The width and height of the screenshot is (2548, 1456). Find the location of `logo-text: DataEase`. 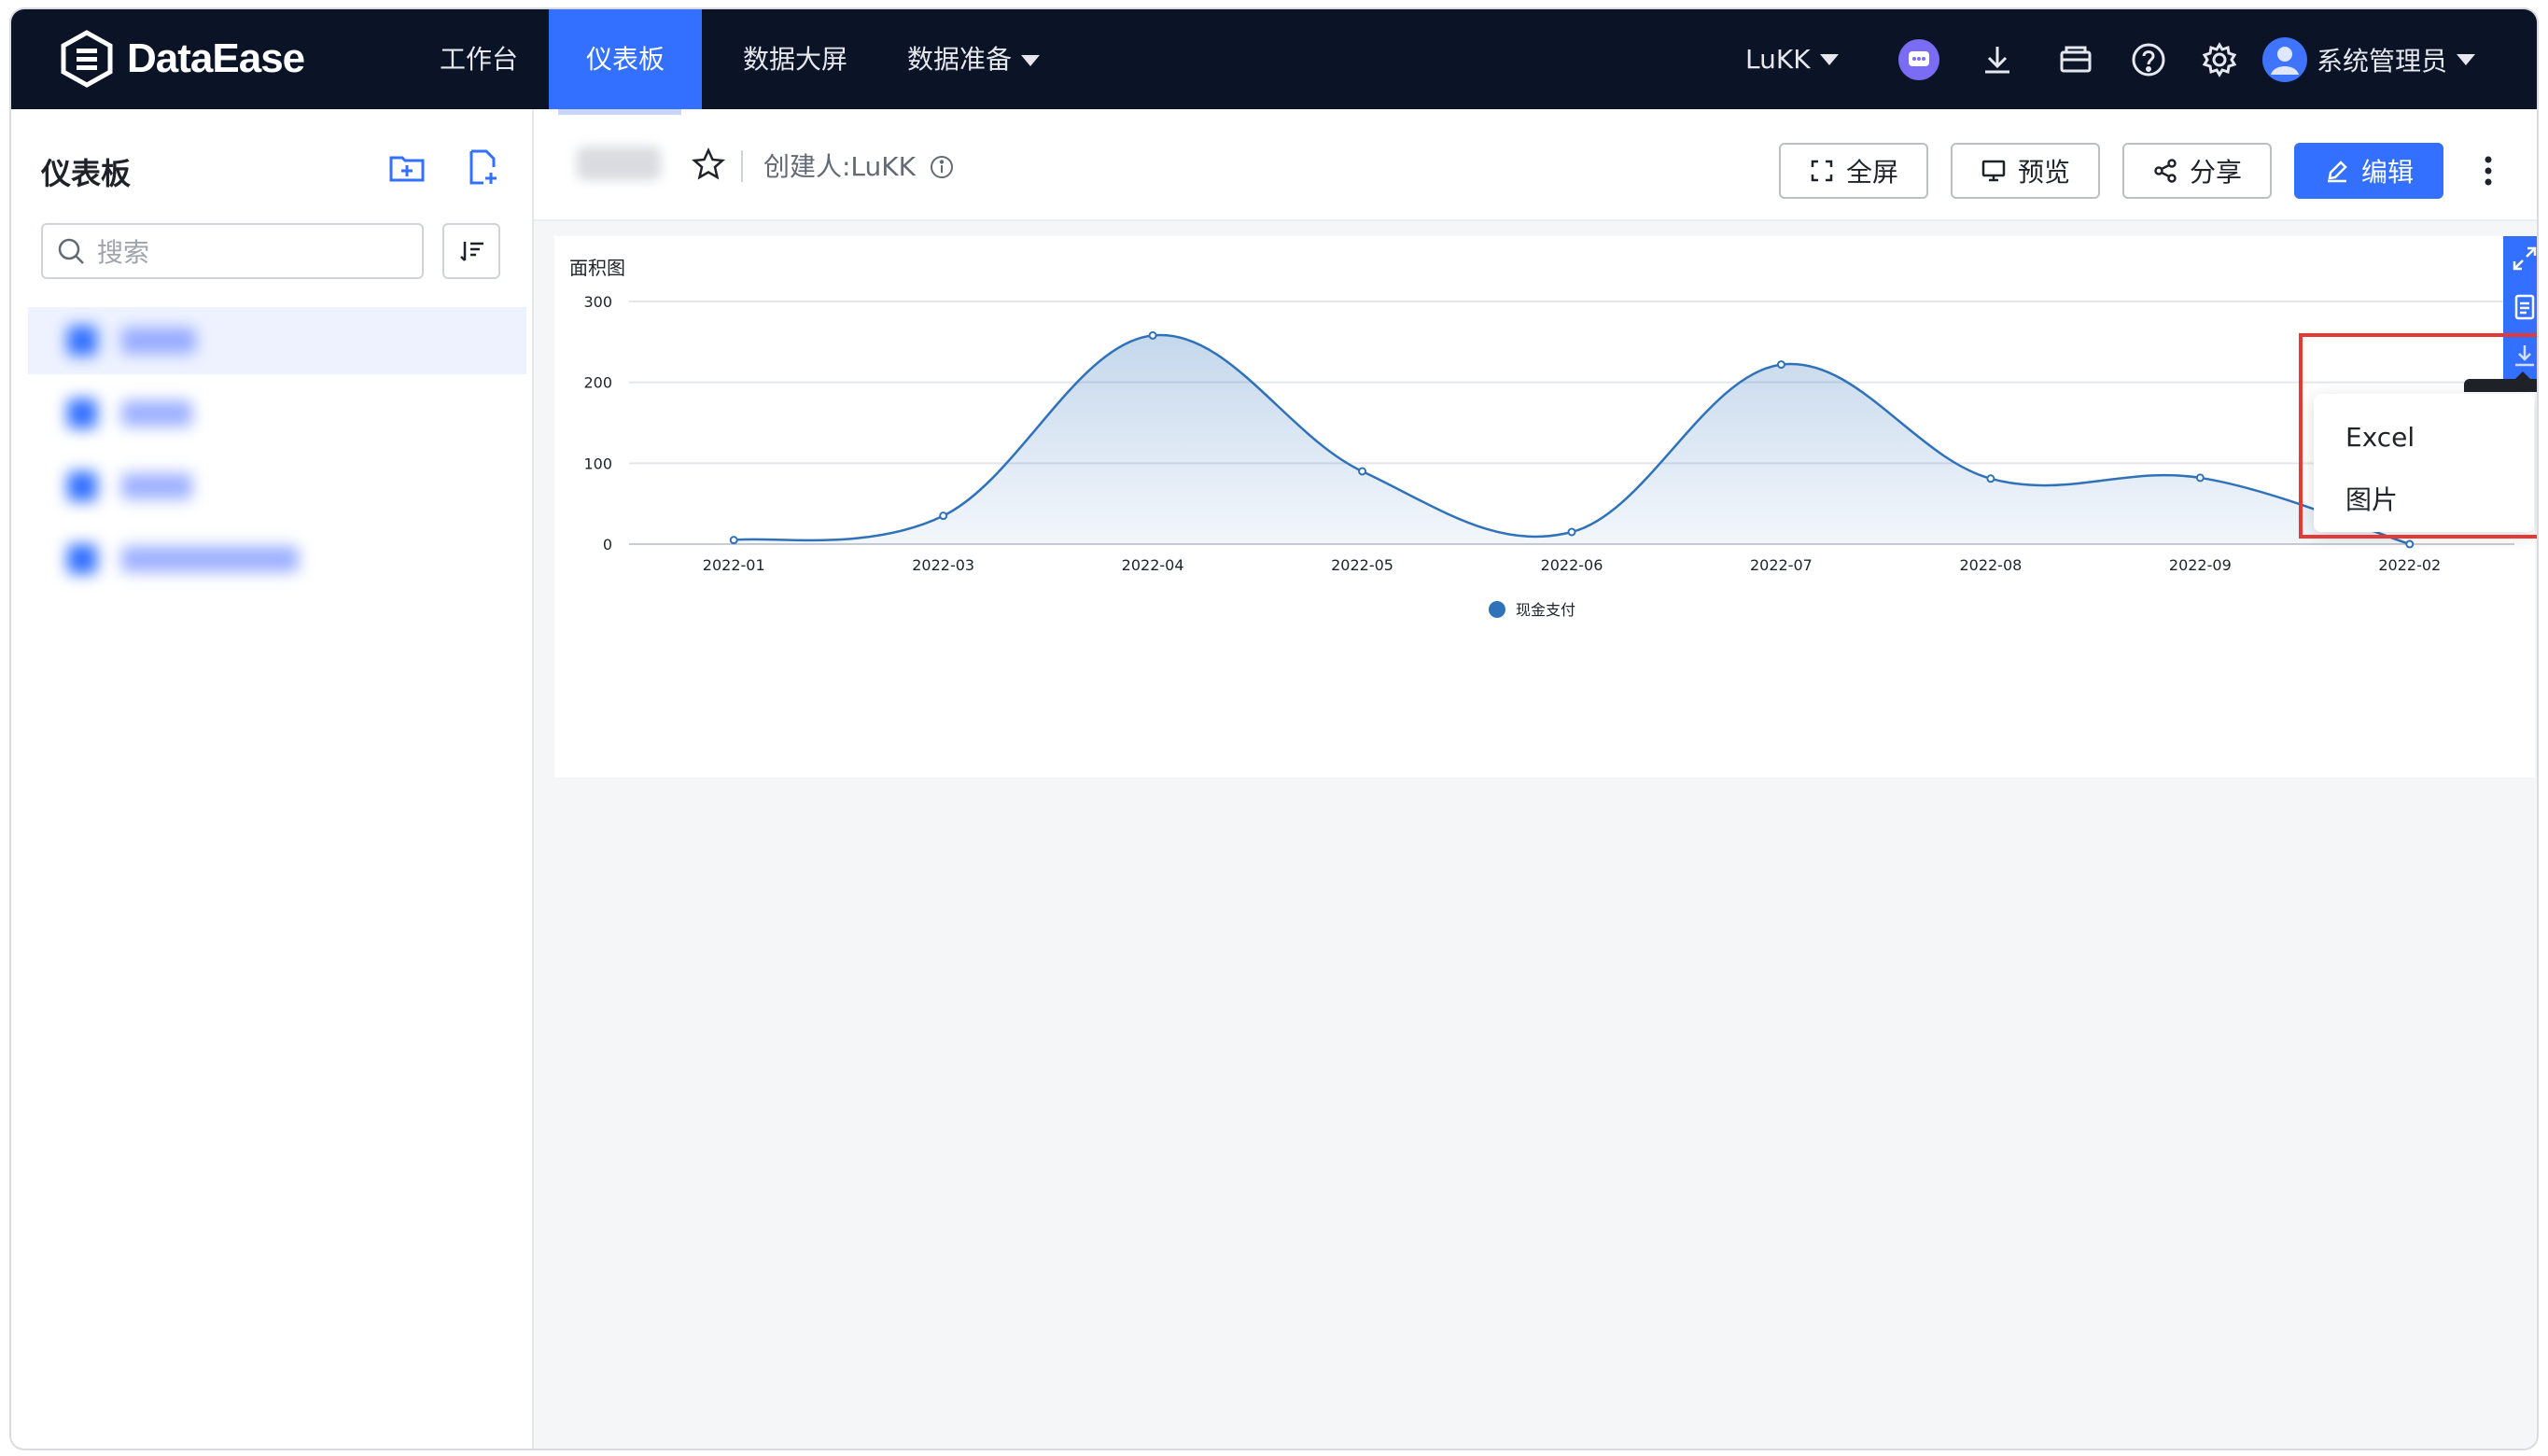

logo-text: DataEase is located at coordinates (216, 58).